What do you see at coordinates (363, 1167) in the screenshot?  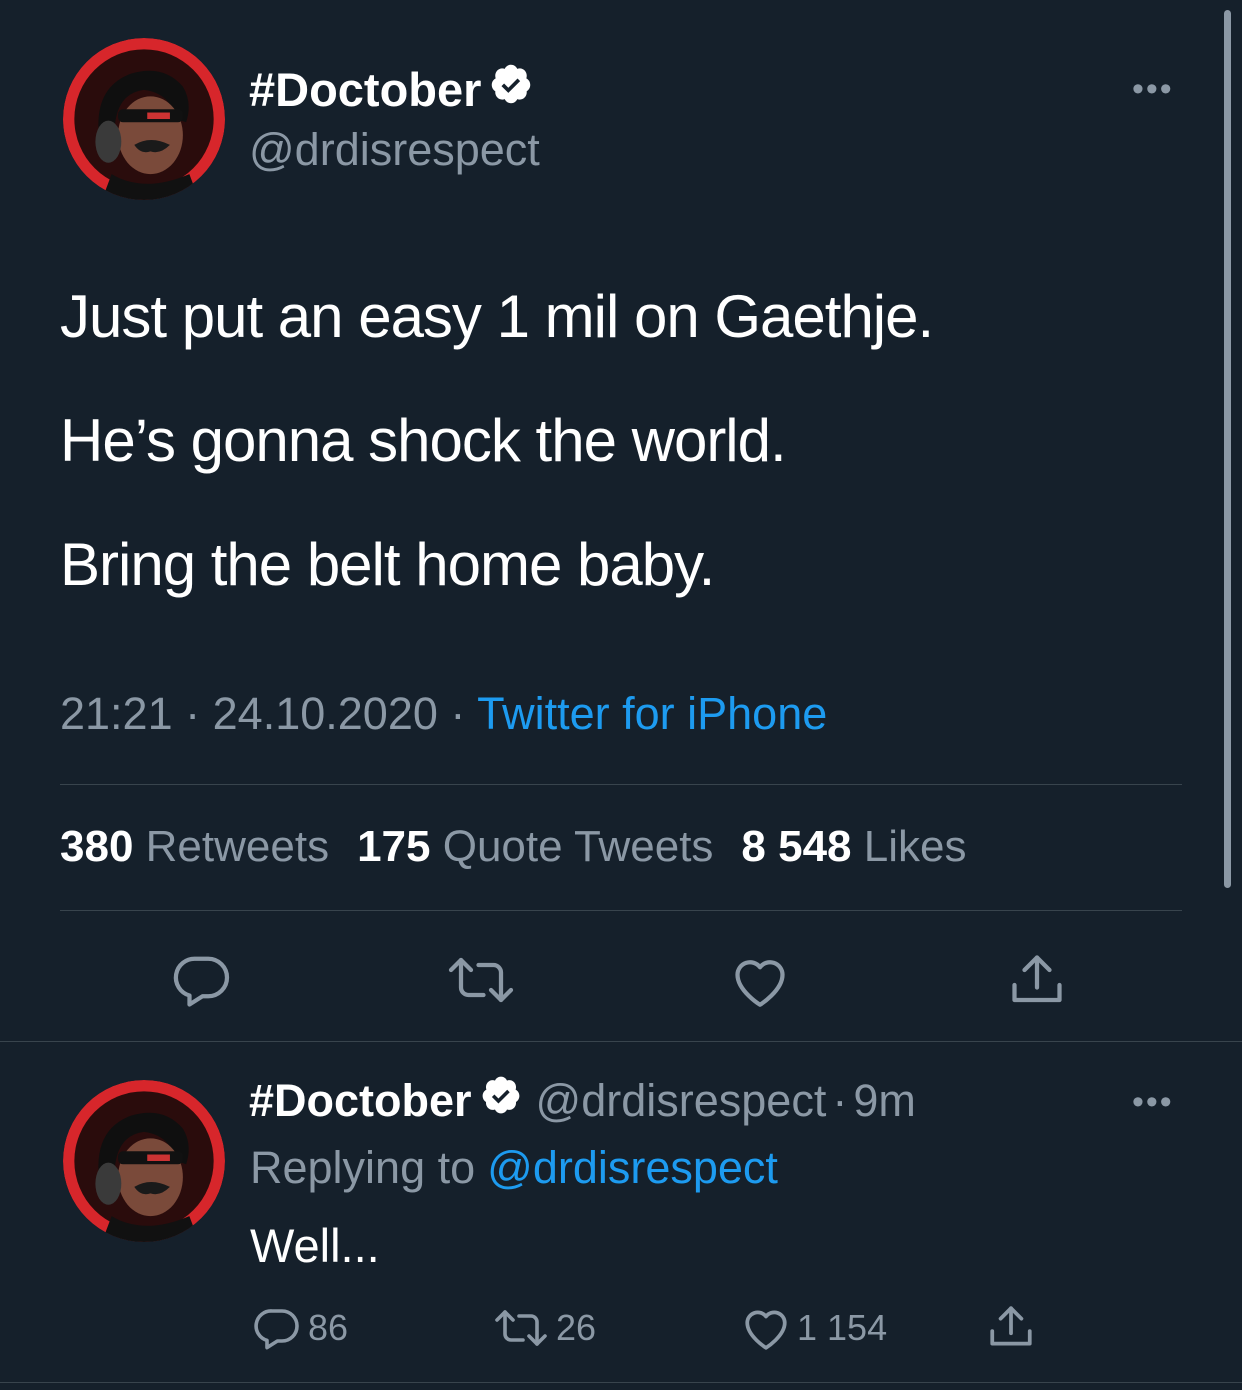 I see `replying-to-label: Replying to` at bounding box center [363, 1167].